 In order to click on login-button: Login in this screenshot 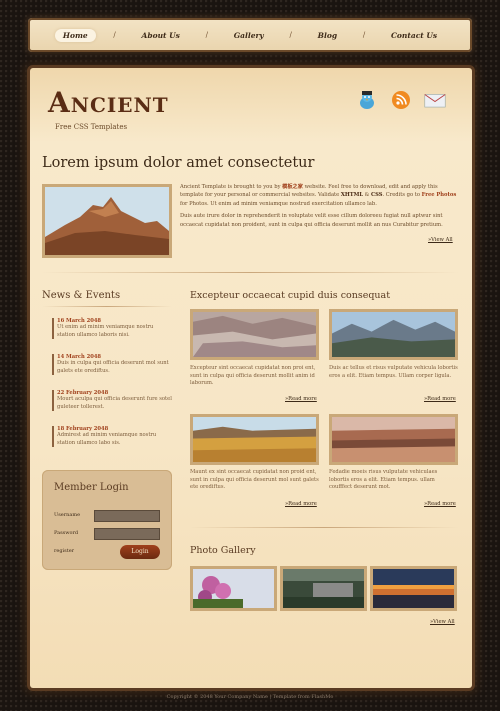, I will do `click(140, 552)`.